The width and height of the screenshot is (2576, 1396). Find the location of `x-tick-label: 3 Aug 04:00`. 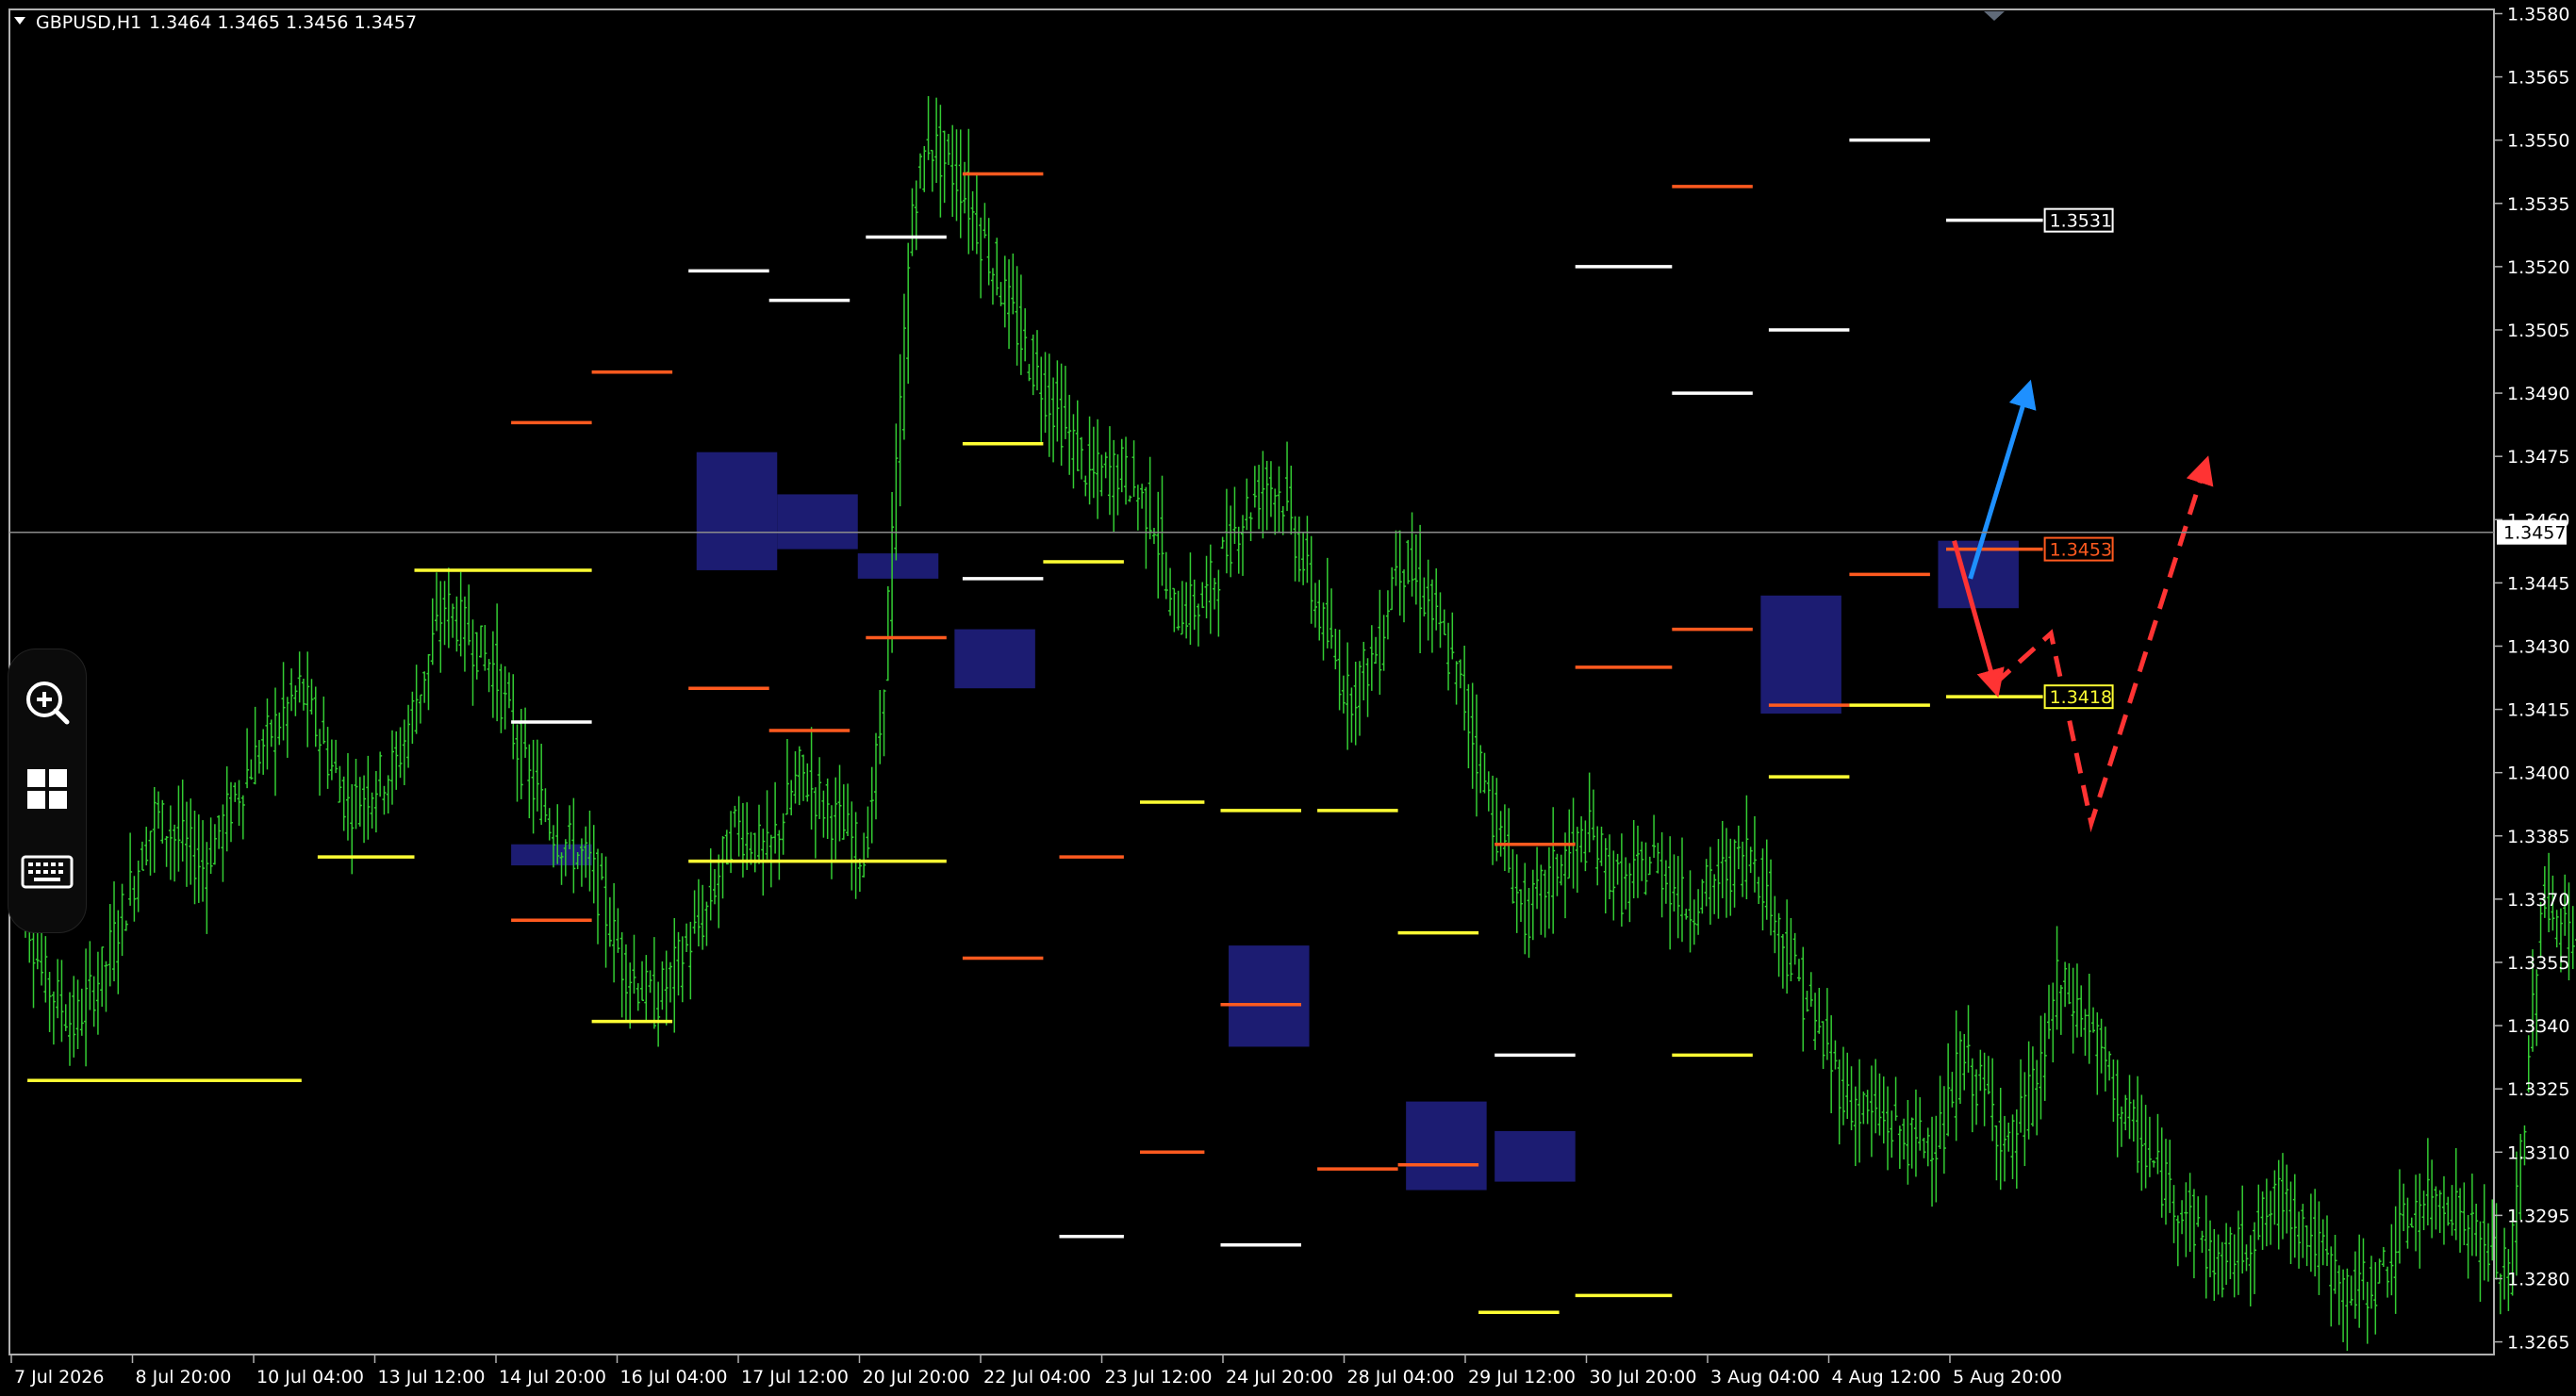

x-tick-label: 3 Aug 04:00 is located at coordinates (1765, 1377).